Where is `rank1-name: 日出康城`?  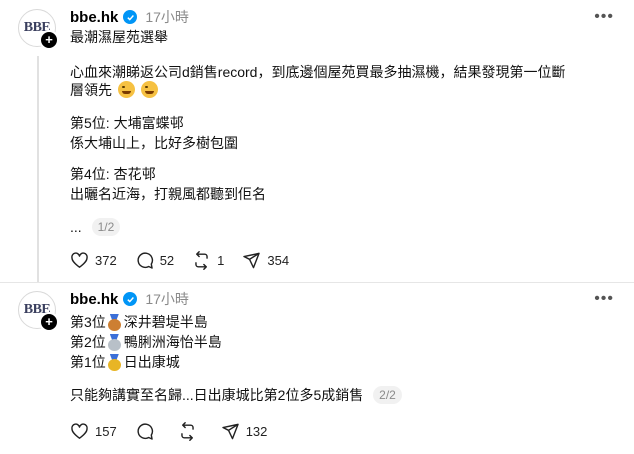 rank1-name: 日出康城 is located at coordinates (151, 362).